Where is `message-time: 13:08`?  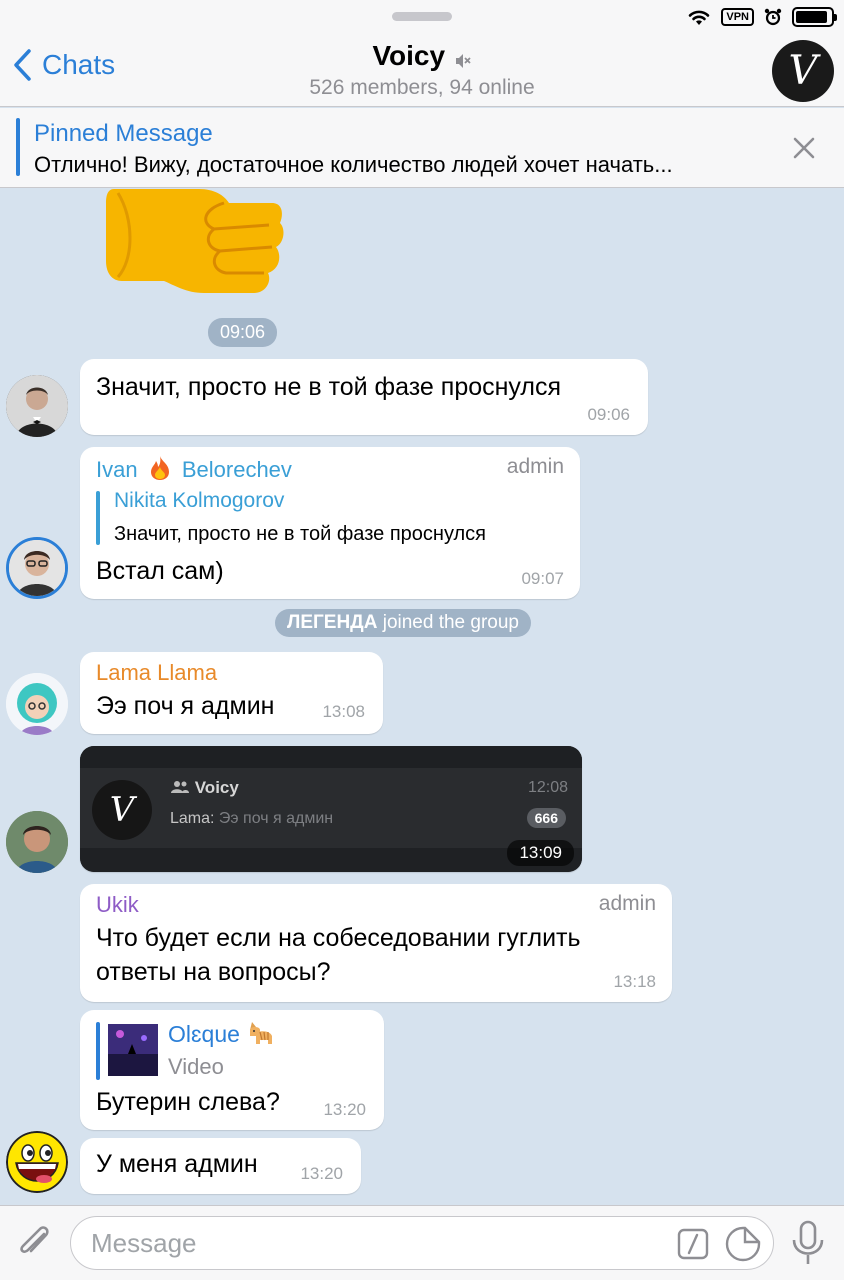
message-time: 13:08 is located at coordinates (343, 711).